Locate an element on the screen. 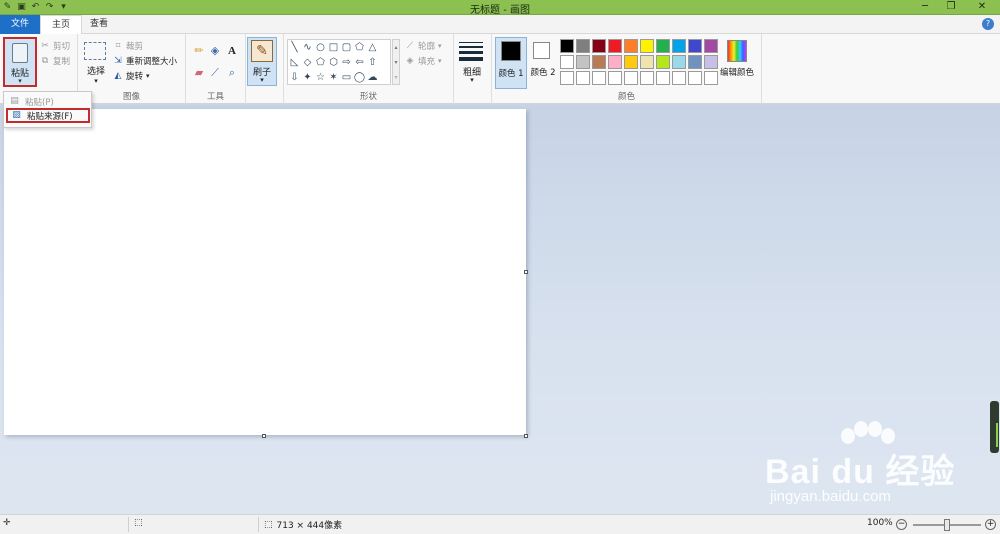 This screenshot has width=1000, height=534. color-picker-icon: ⟋ is located at coordinates (215, 73).